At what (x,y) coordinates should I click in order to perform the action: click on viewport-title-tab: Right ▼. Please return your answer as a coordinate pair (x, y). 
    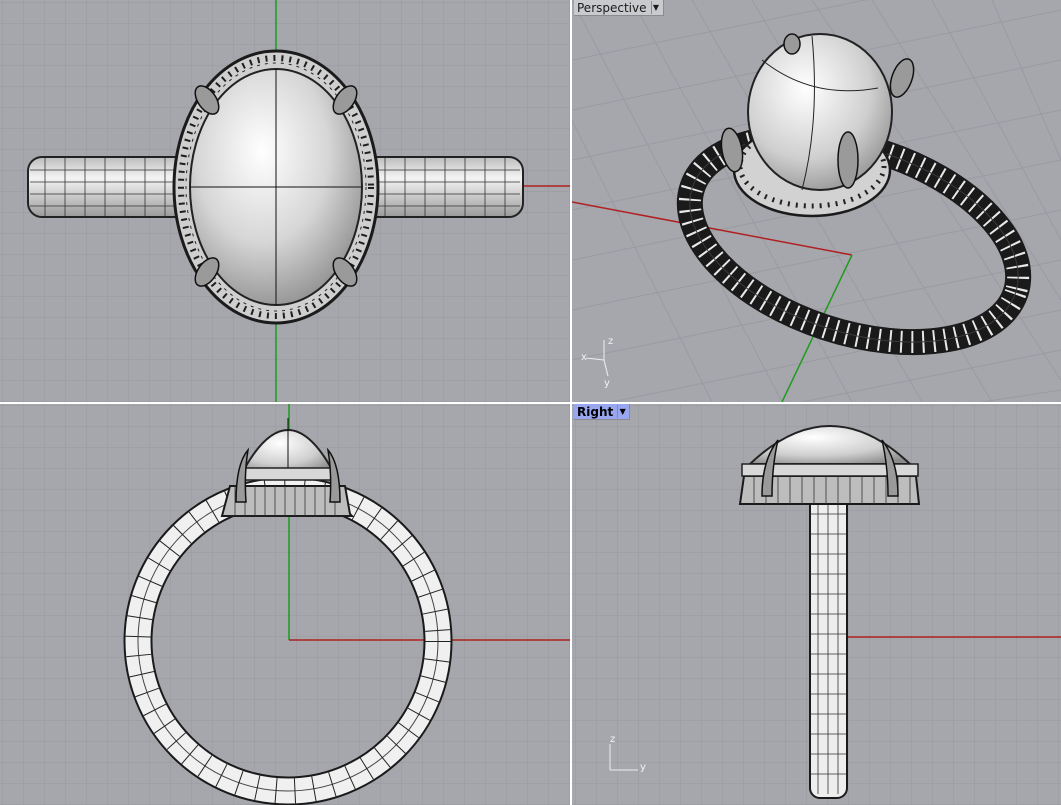
    Looking at the image, I should click on (602, 412).